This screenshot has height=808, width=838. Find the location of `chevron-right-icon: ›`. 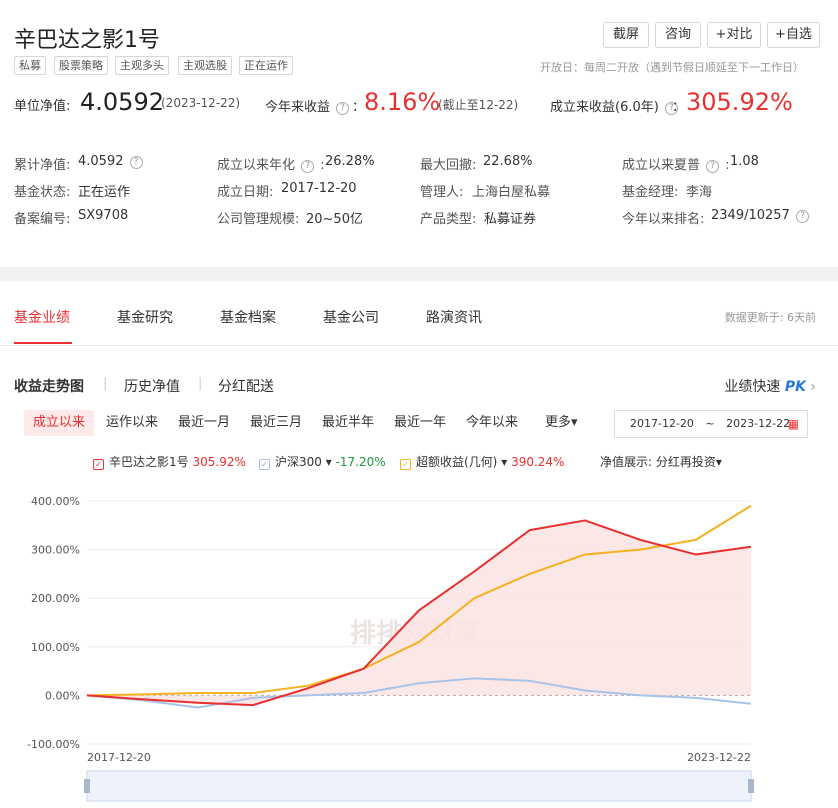

chevron-right-icon: › is located at coordinates (813, 387).